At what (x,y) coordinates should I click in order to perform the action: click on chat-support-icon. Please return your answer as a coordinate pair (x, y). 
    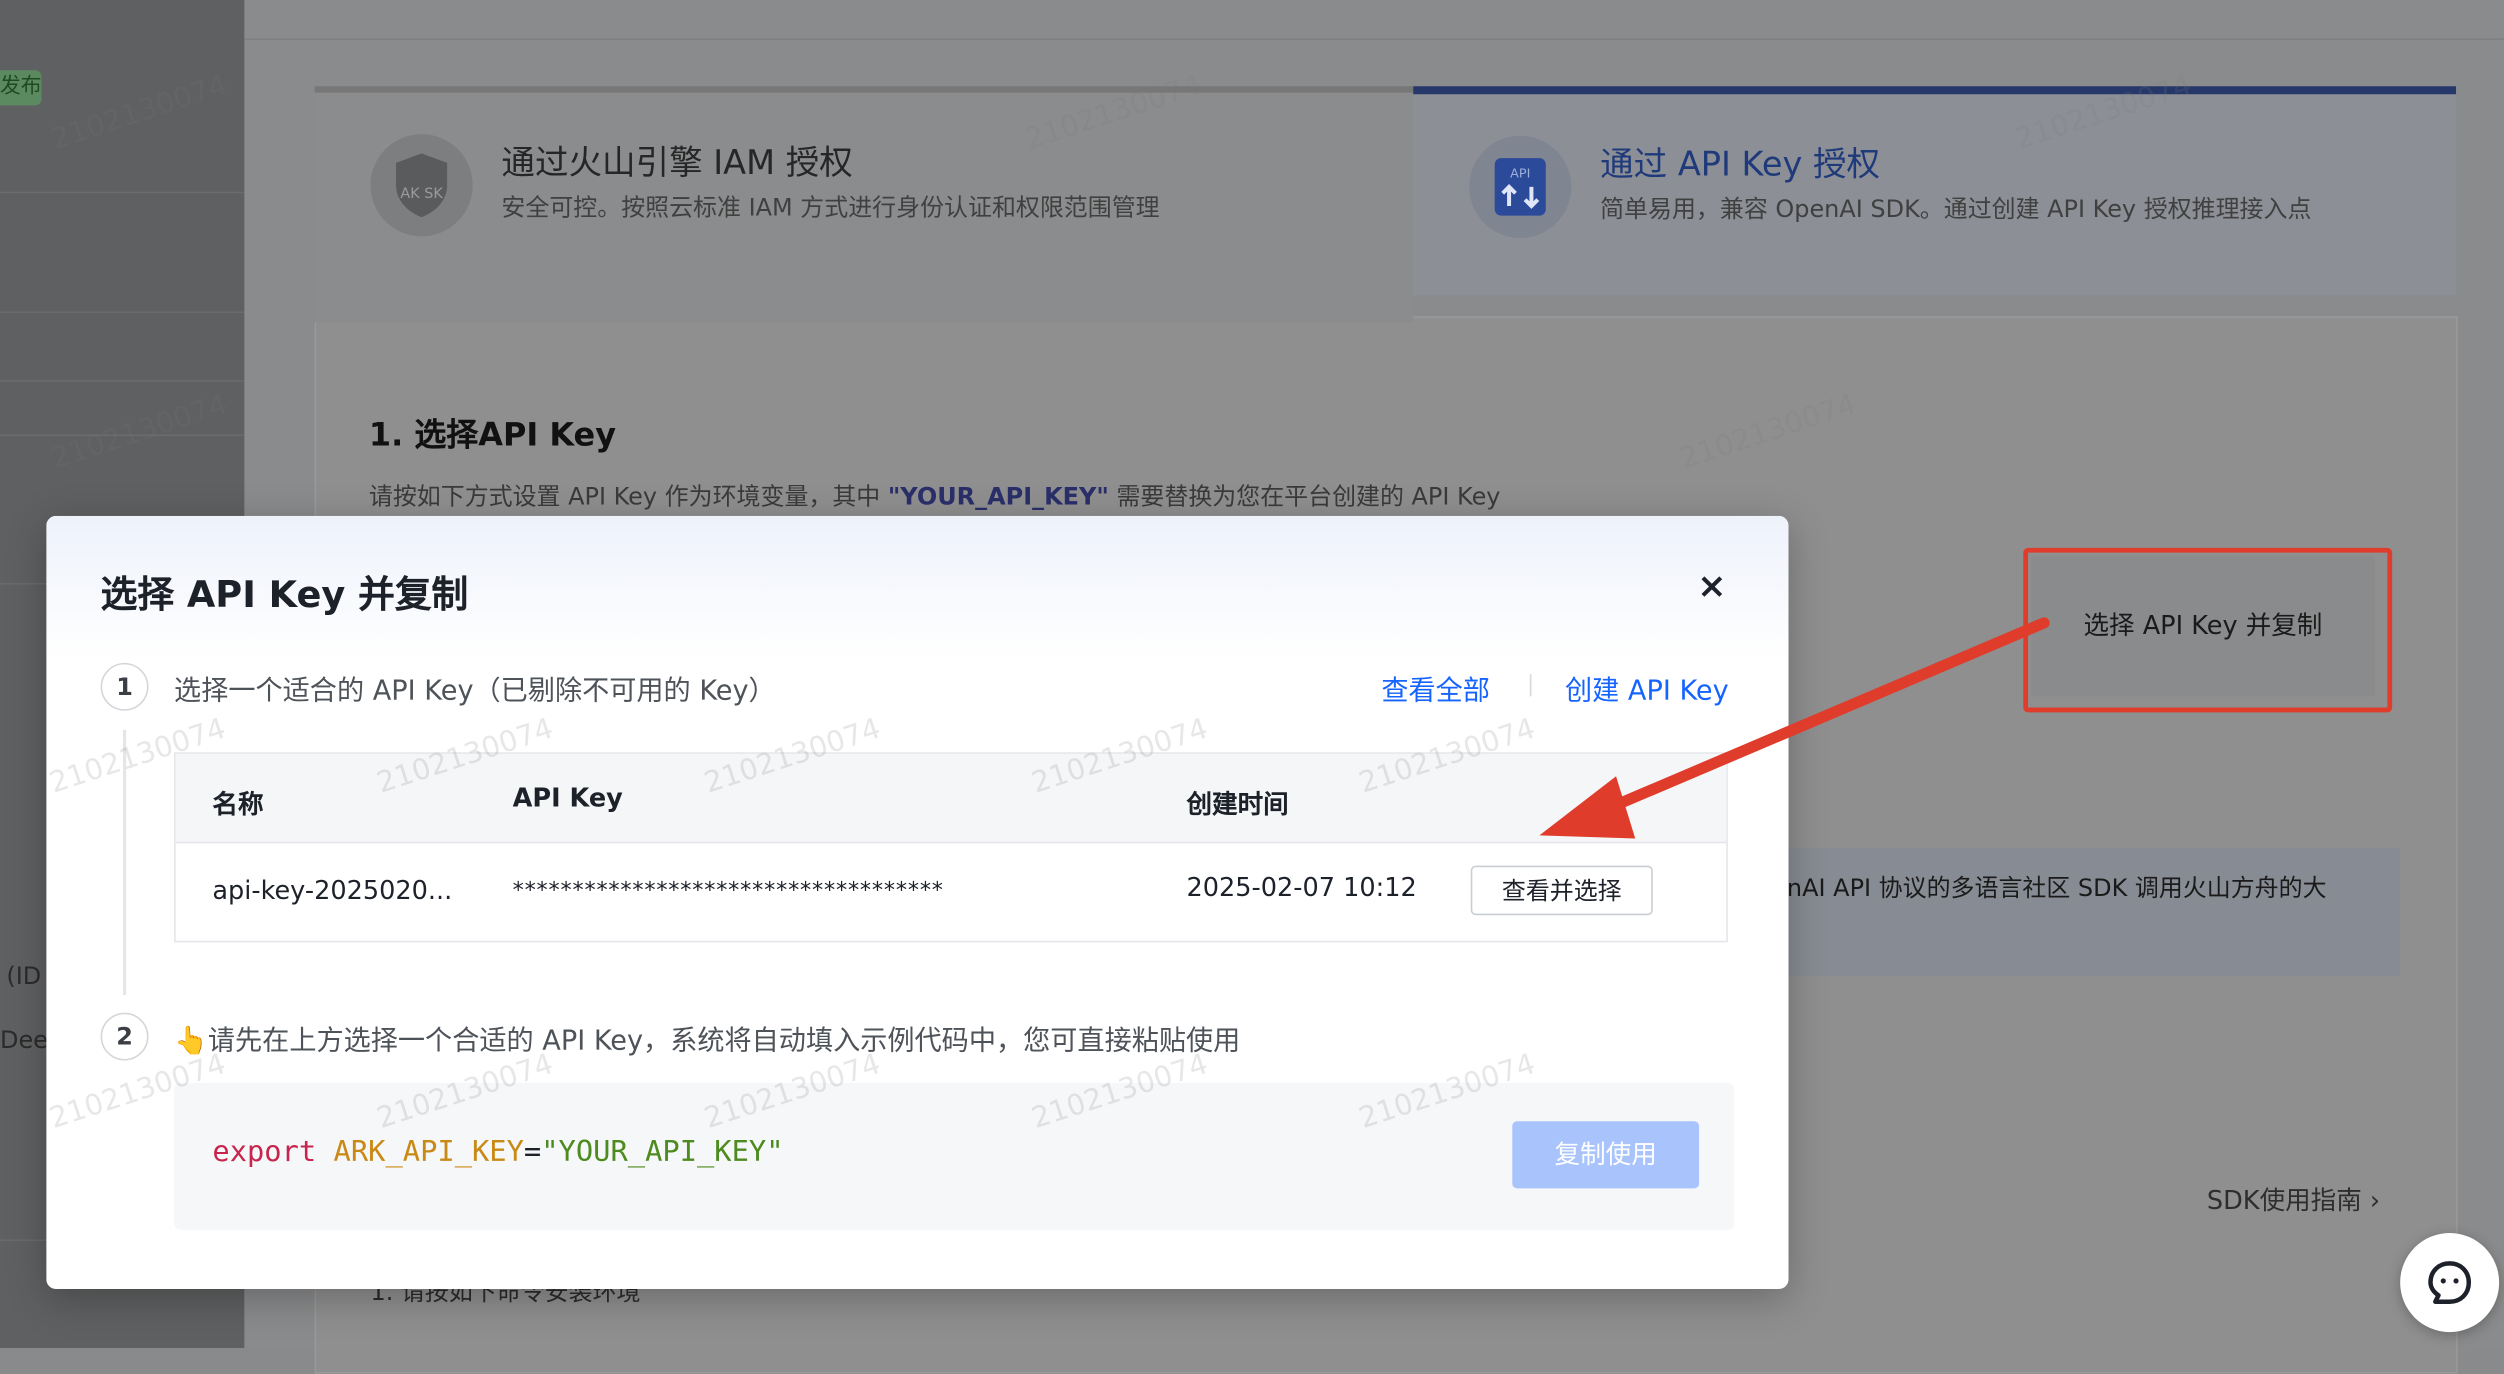
    Looking at the image, I should click on (2450, 1282).